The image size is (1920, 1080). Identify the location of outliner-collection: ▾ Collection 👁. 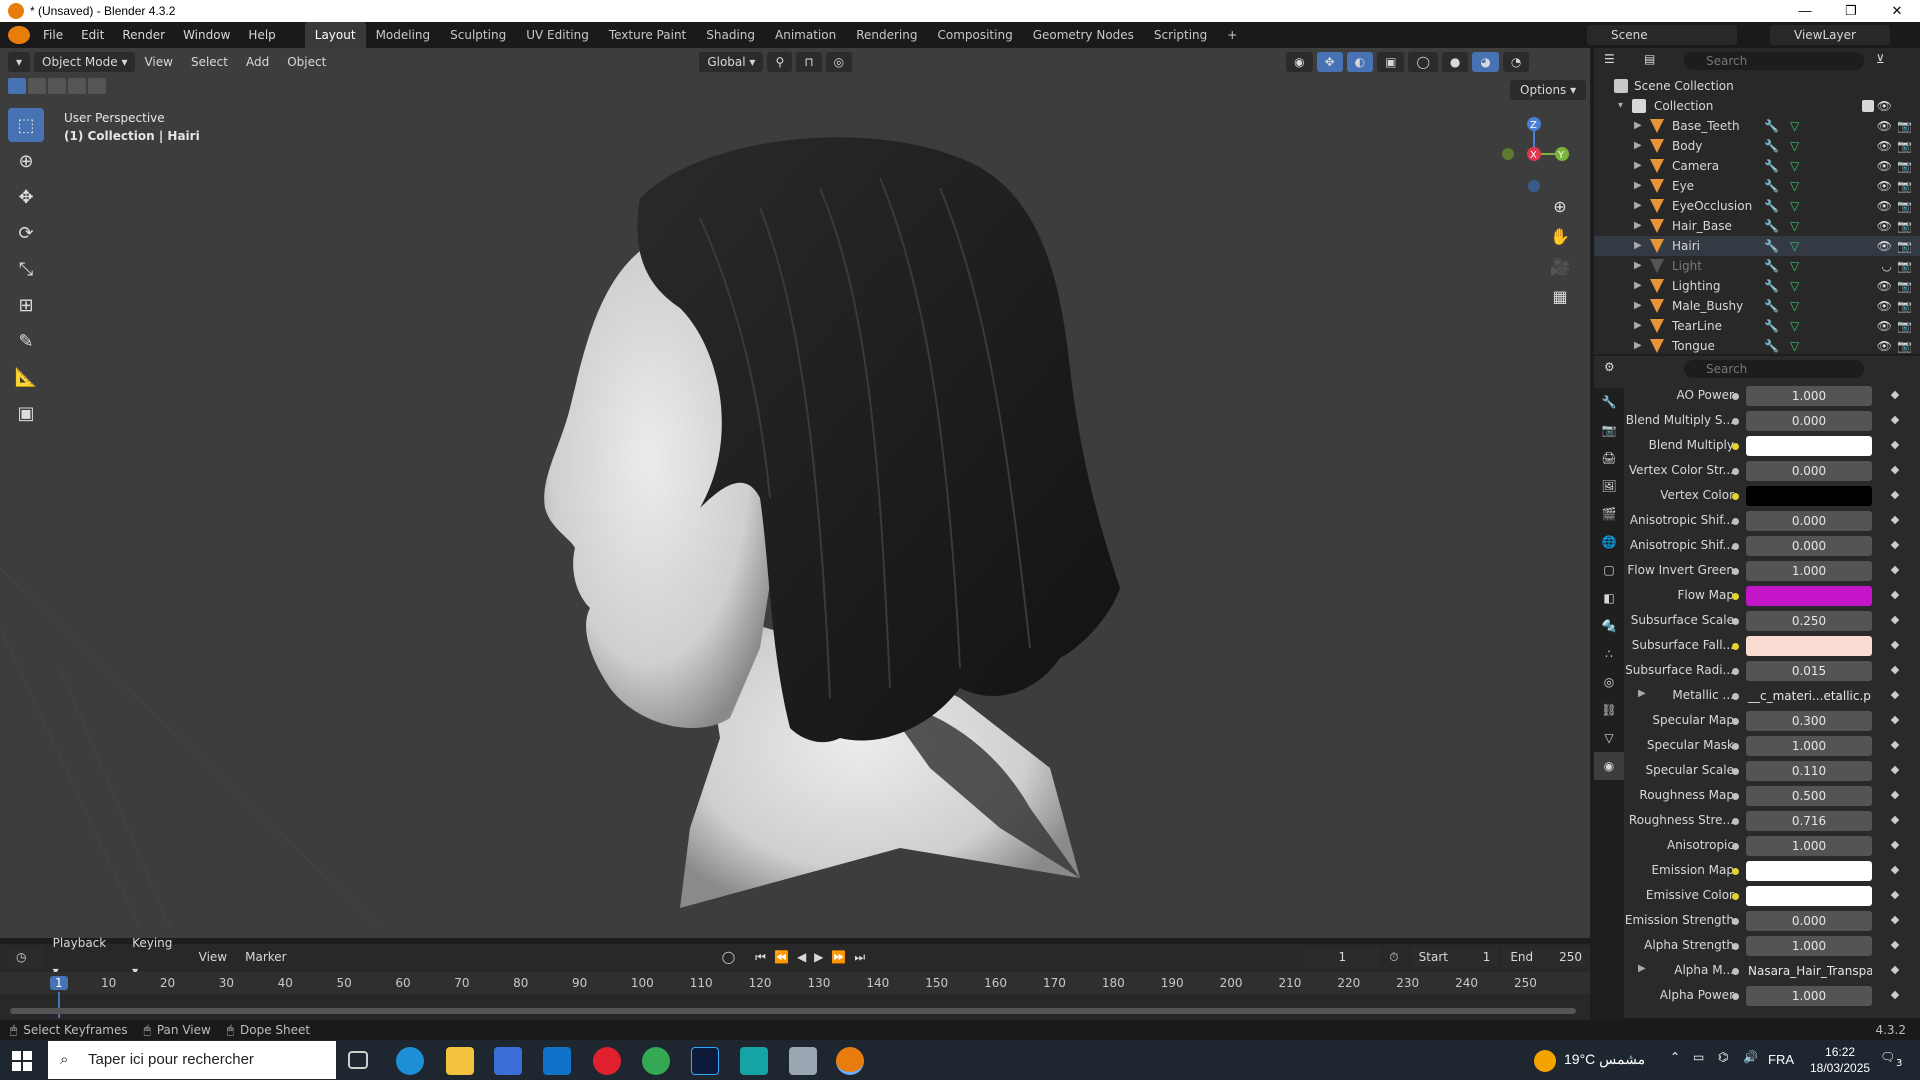
(1757, 106).